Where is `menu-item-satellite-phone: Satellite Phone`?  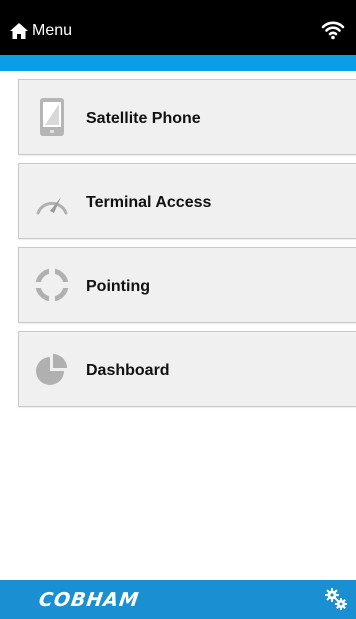 menu-item-satellite-phone: Satellite Phone is located at coordinates (187, 117).